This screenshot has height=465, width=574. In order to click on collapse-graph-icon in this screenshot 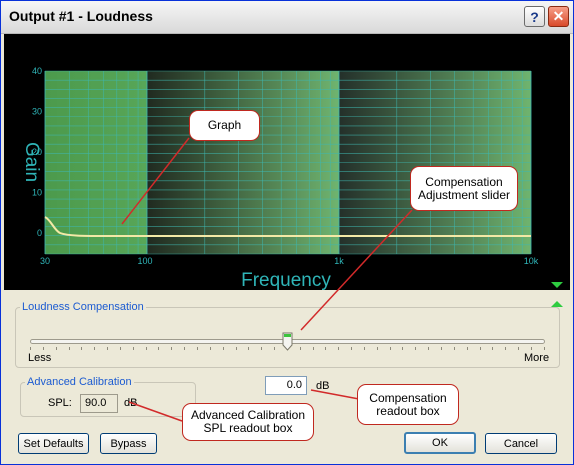, I will do `click(557, 285)`.